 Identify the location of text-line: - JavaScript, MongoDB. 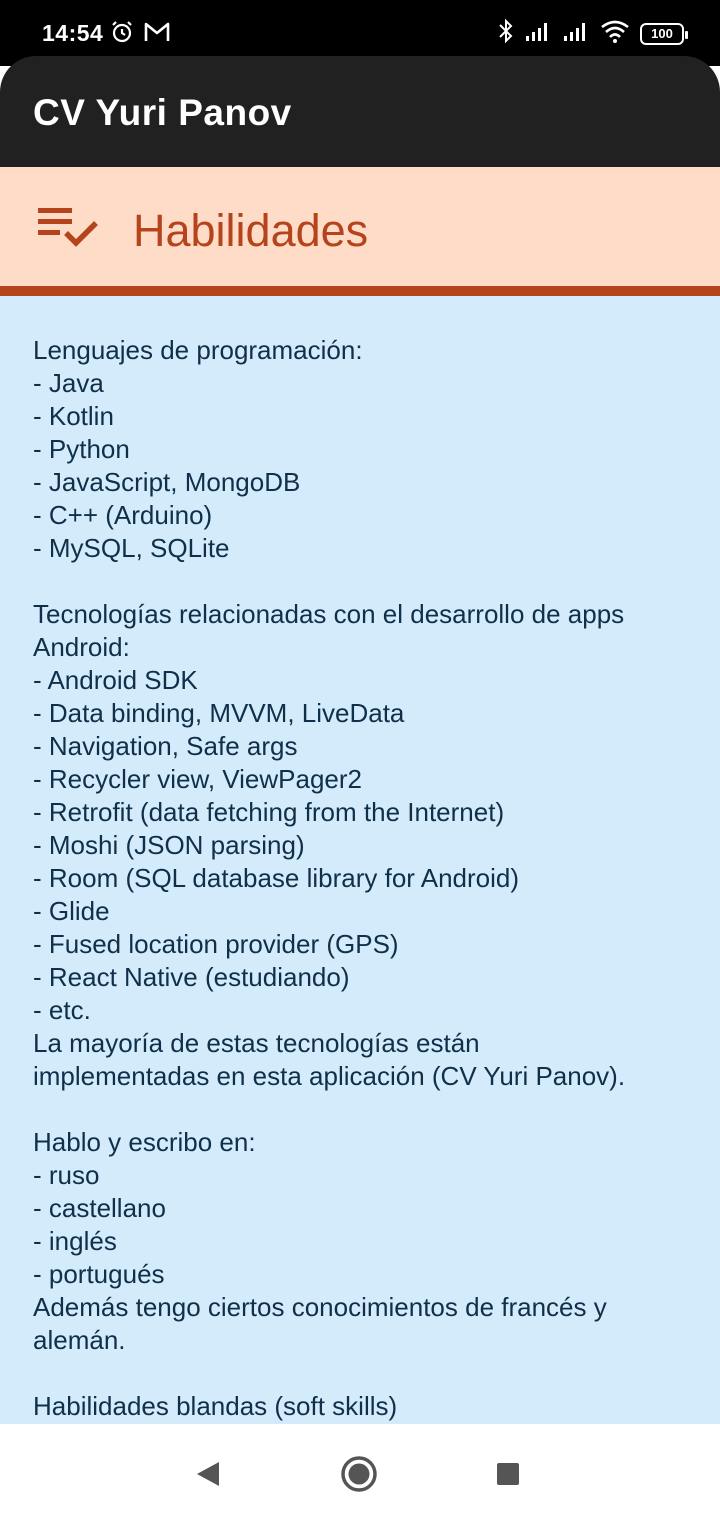
(167, 482).